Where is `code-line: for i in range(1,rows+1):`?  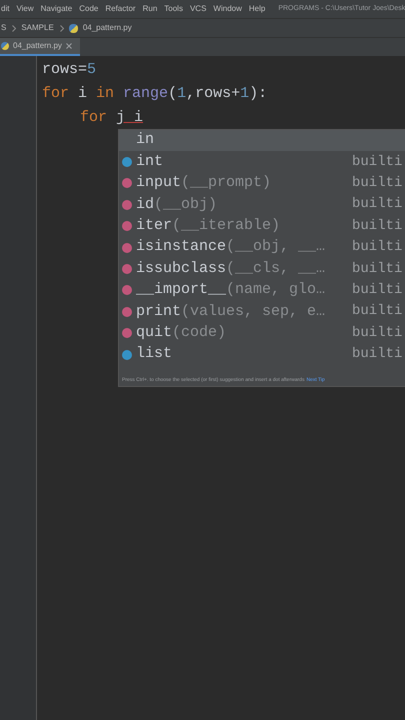
code-line: for i in range(1,rows+1): is located at coordinates (155, 93).